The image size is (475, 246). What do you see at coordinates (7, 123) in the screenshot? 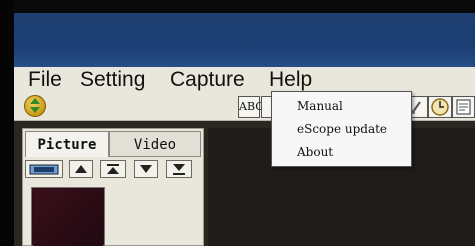
I see `screen-left-edge` at bounding box center [7, 123].